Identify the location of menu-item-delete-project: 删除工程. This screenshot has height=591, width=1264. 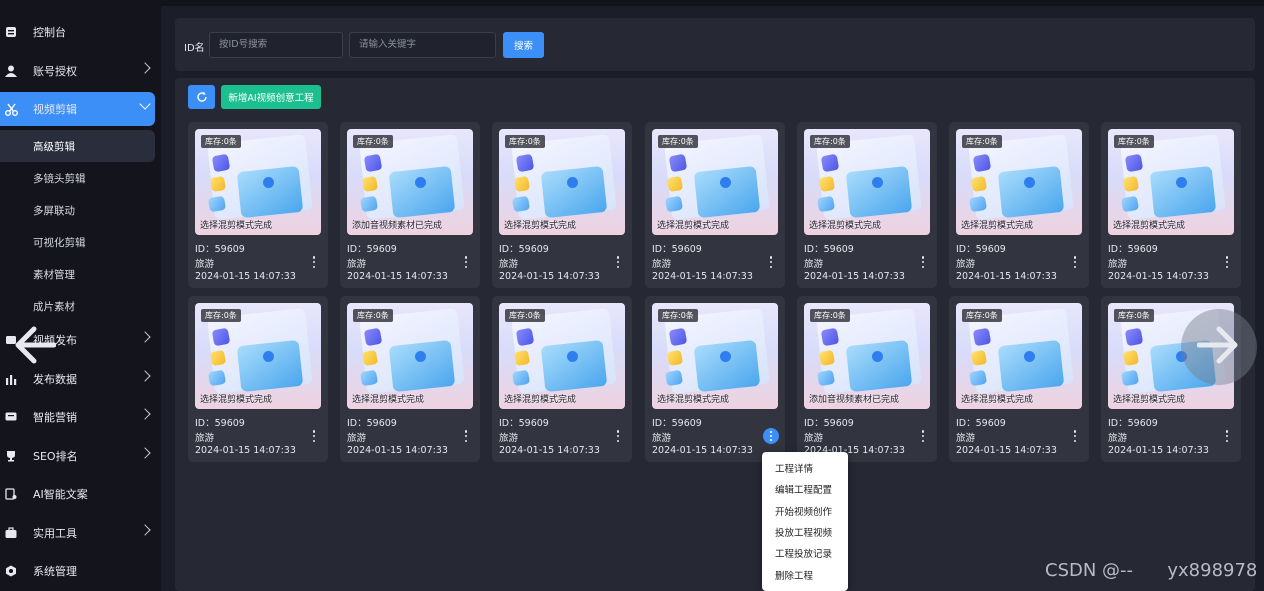
(794, 575).